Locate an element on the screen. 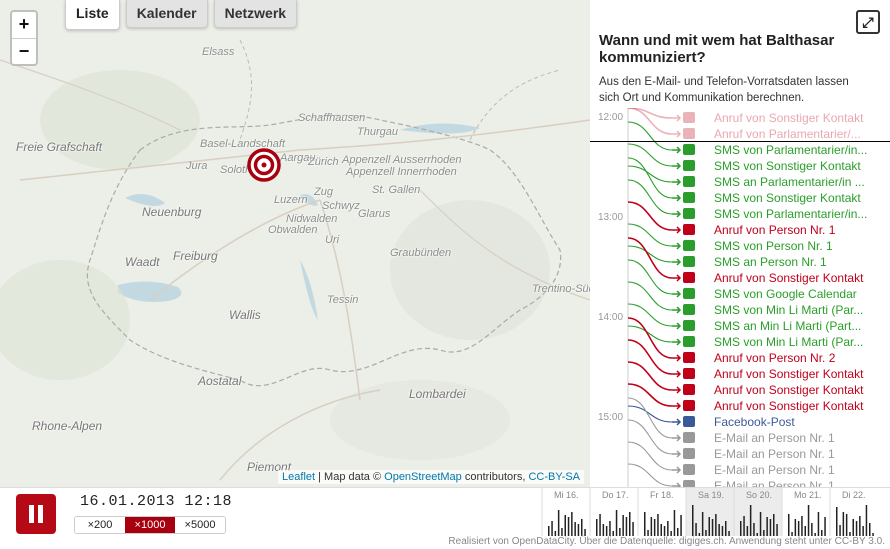 The height and width of the screenshot is (549, 890). speed-5000-button: ×5000 is located at coordinates (200, 525).